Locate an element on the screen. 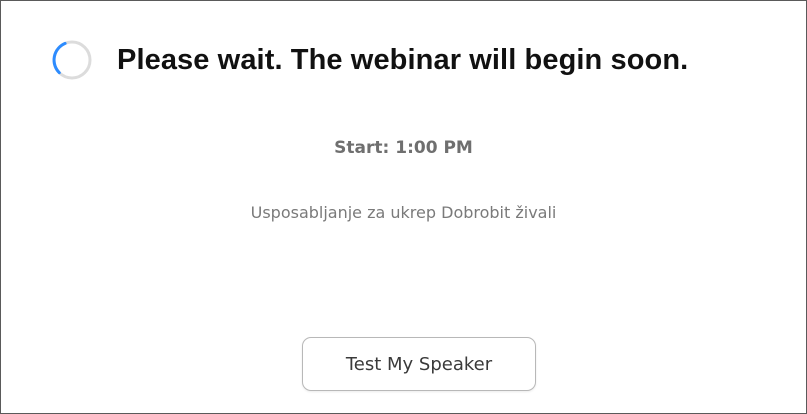 The height and width of the screenshot is (414, 807). loading-spinner-icon is located at coordinates (72, 60).